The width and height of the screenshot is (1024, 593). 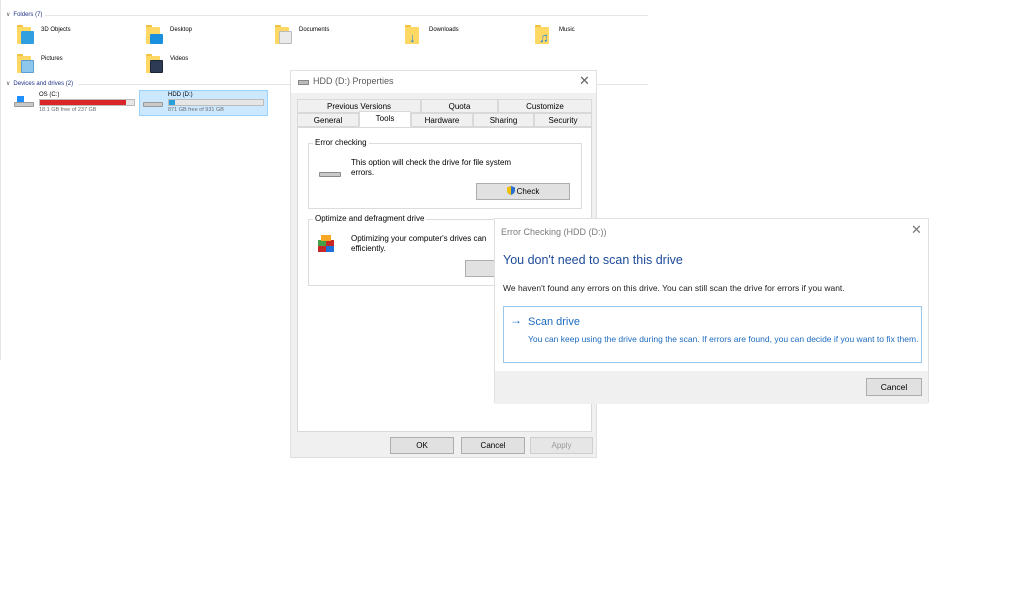 What do you see at coordinates (595, 37) in the screenshot?
I see `folder-music: ♫ Music` at bounding box center [595, 37].